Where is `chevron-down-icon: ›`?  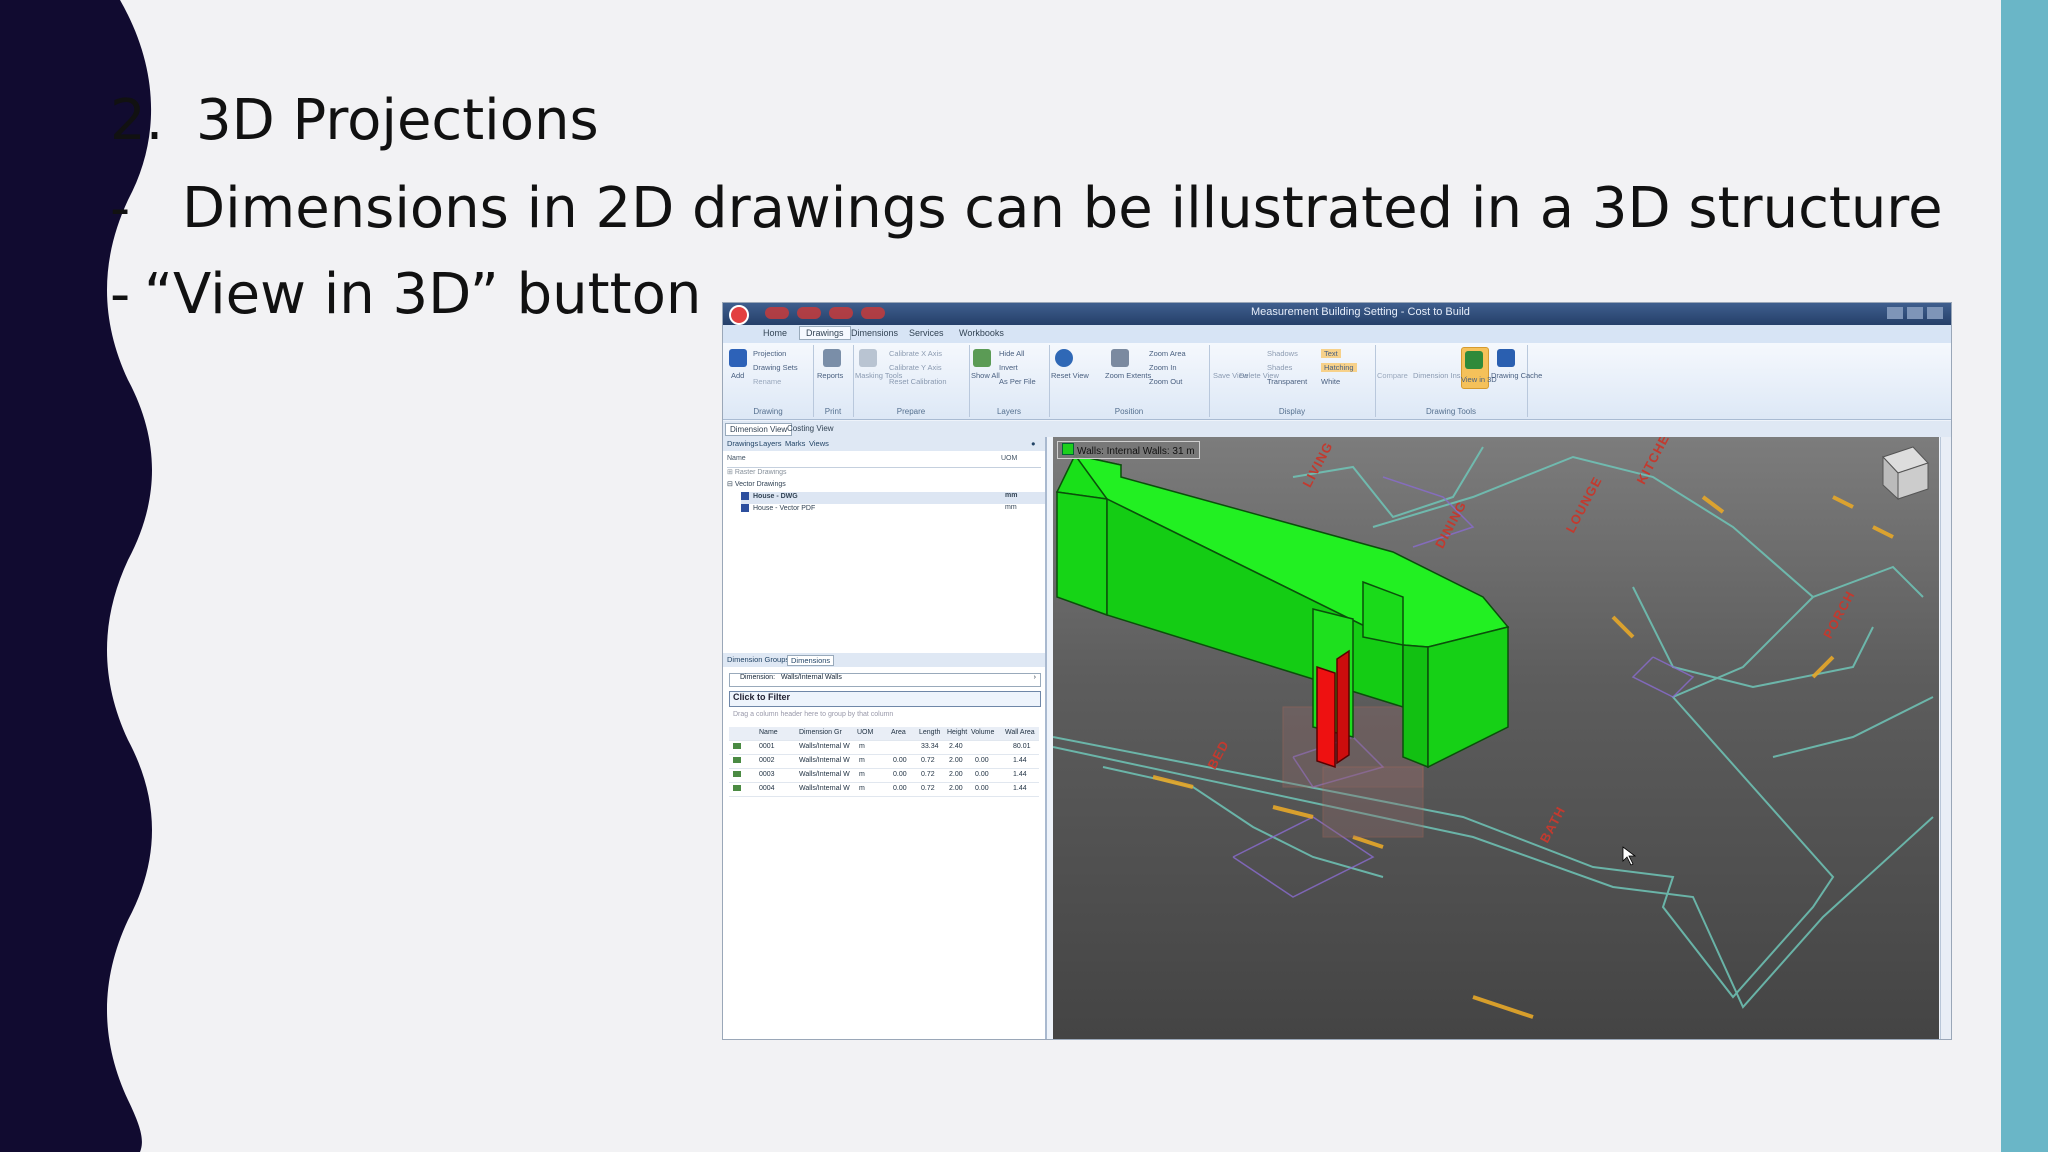 chevron-down-icon: › is located at coordinates (1035, 677).